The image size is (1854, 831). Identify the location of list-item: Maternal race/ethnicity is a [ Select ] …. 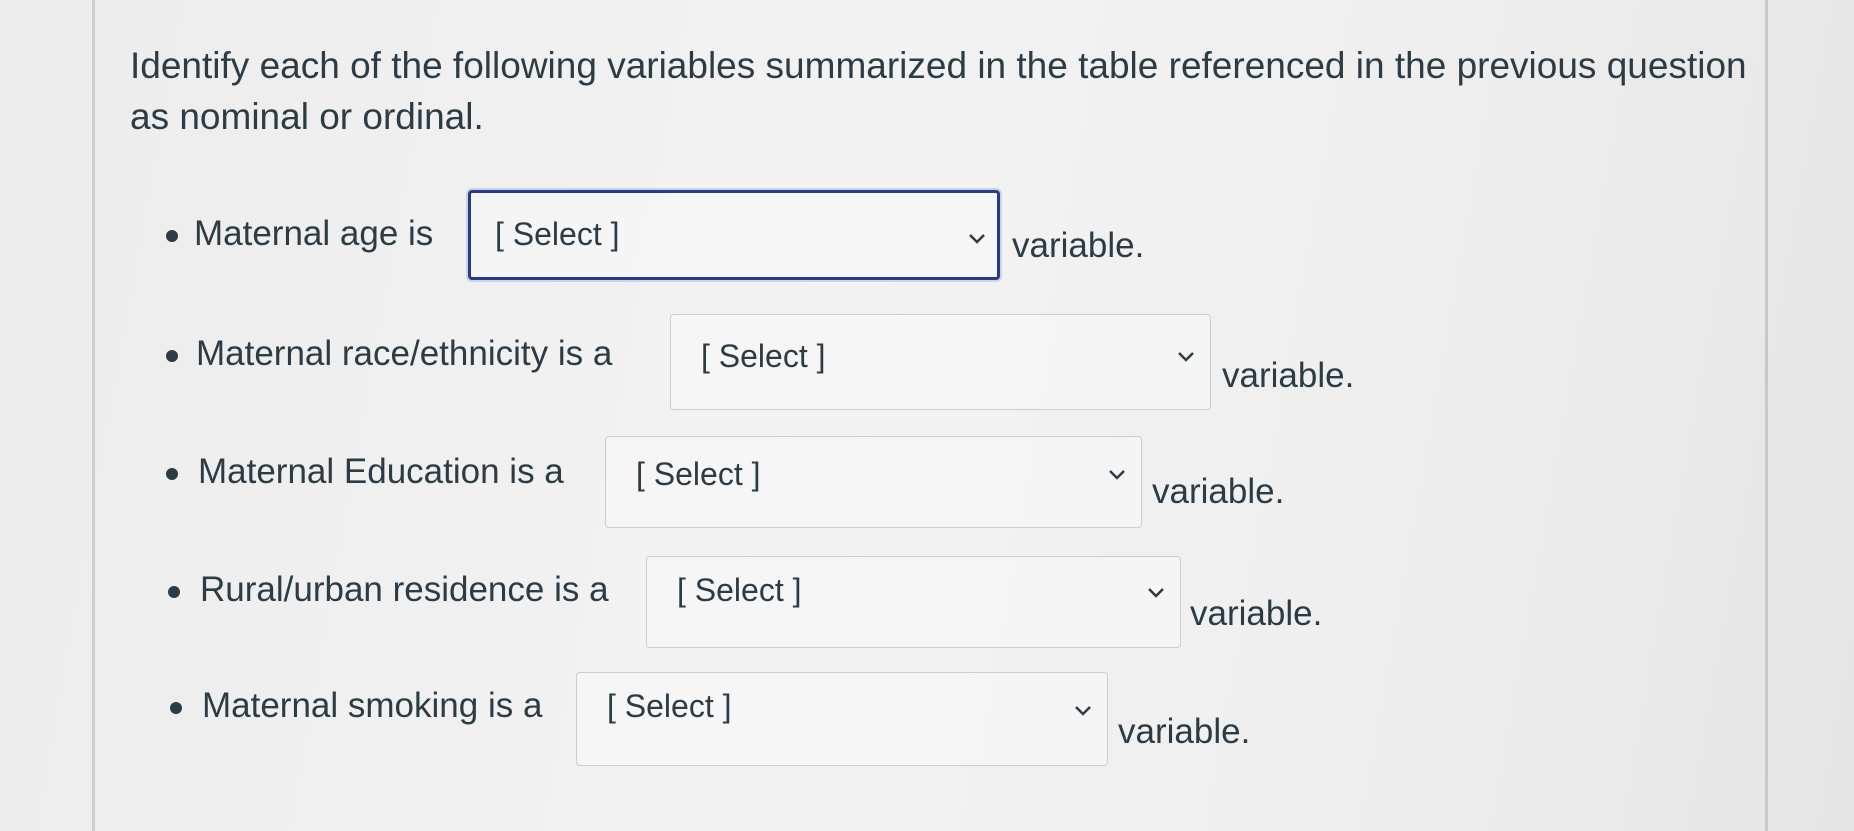
(927, 361).